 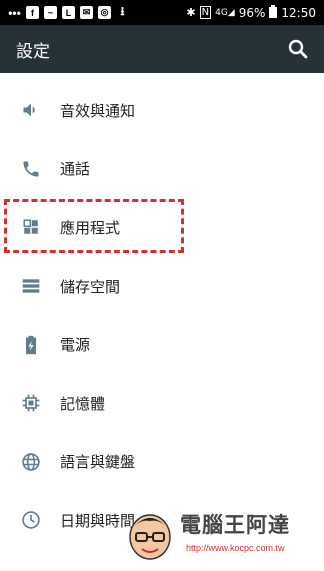 I want to click on memory-icon, so click(x=31, y=403).